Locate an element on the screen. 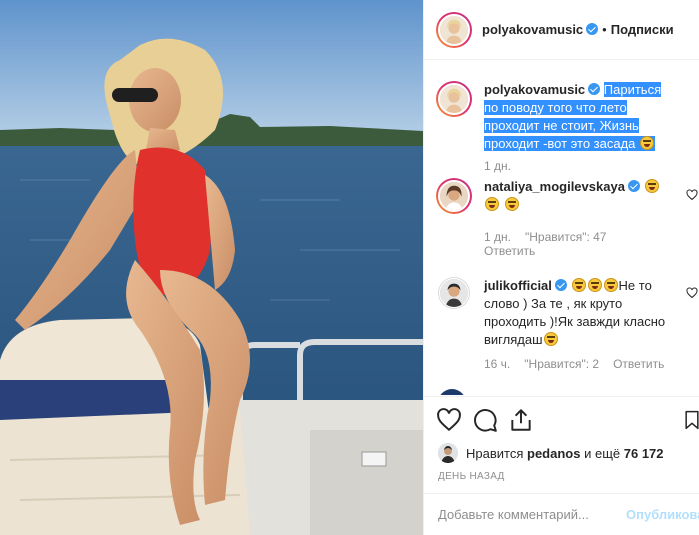  caption-meta: 1 дн. is located at coordinates (504, 166).